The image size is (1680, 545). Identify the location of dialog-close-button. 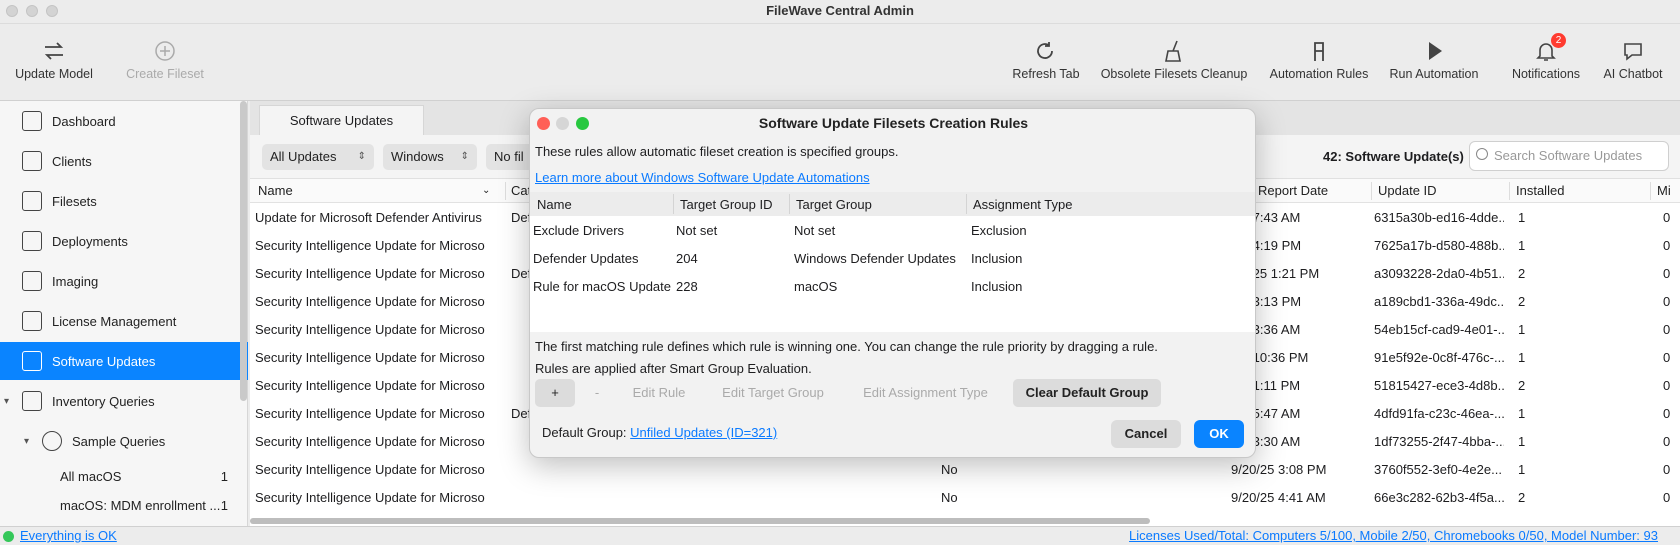
(543, 123).